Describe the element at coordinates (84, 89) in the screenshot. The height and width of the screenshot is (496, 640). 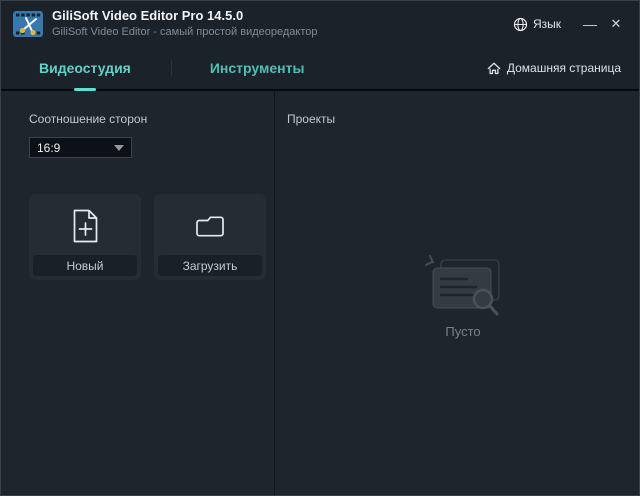
I see `active-tab-indicator` at that location.